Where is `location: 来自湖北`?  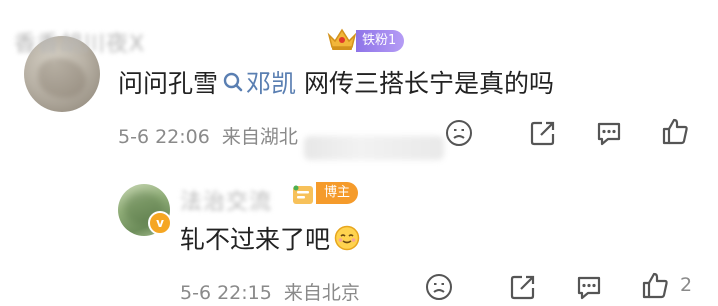 location: 来自湖北 is located at coordinates (259, 137).